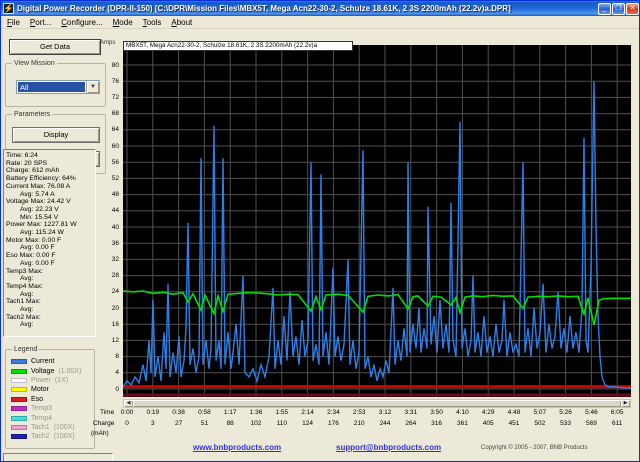 This screenshot has width=640, height=462. I want to click on menu-item-mode: Mode, so click(124, 22).